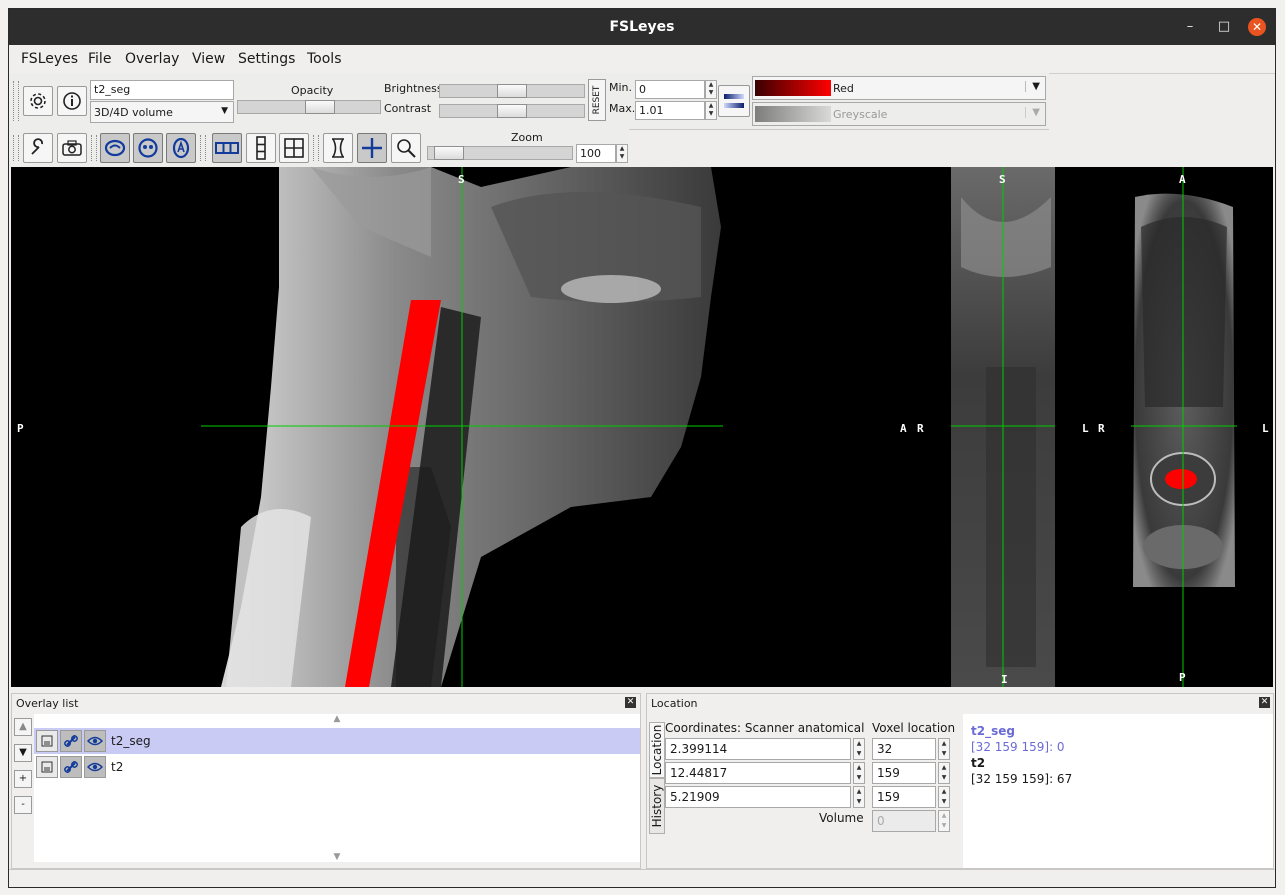 This screenshot has height=895, width=1285. I want to click on horizontal-layout-icon, so click(227, 148).